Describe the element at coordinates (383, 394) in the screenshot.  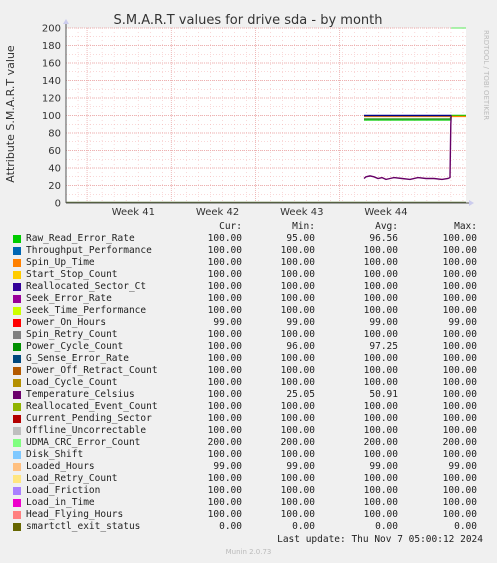
I see `legend-value-avg: 50.91` at that location.